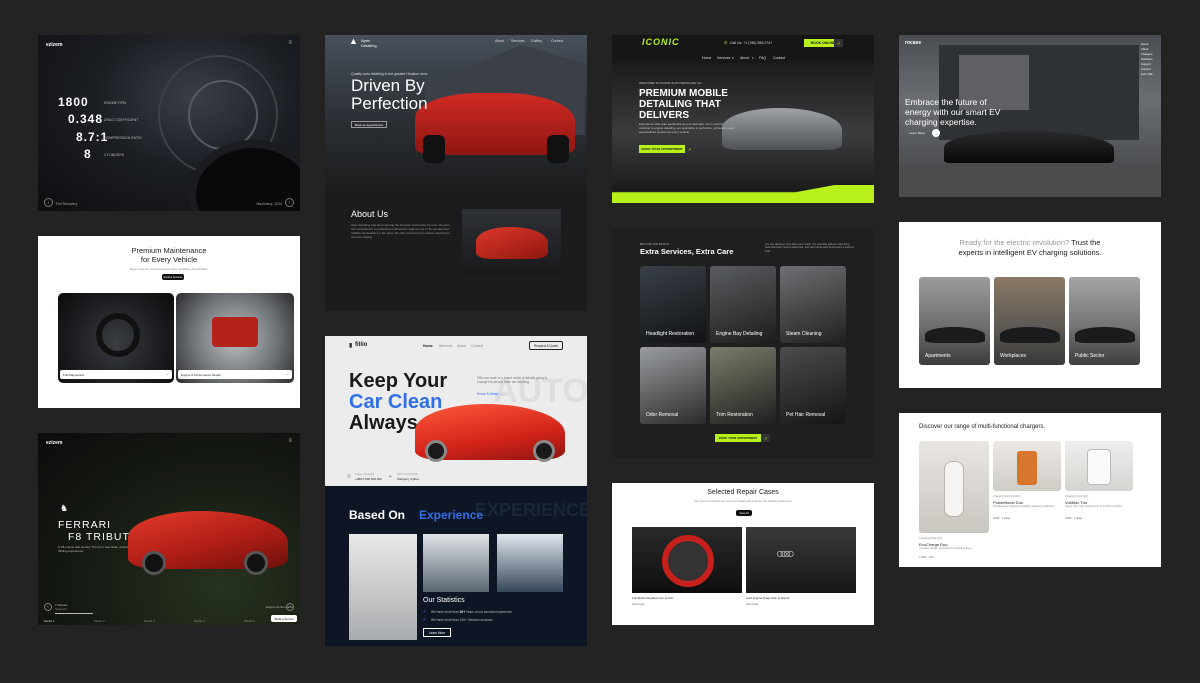  What do you see at coordinates (804, 334) in the screenshot?
I see `tile-label: Steam Cleaning` at bounding box center [804, 334].